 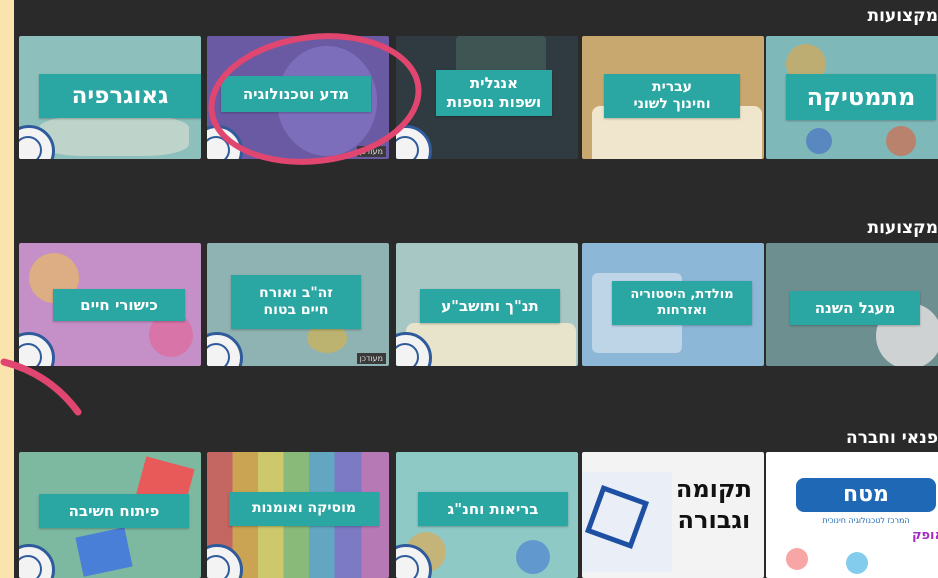 I want to click on card-label-english-line2: ושפות נוספות, so click(x=494, y=102).